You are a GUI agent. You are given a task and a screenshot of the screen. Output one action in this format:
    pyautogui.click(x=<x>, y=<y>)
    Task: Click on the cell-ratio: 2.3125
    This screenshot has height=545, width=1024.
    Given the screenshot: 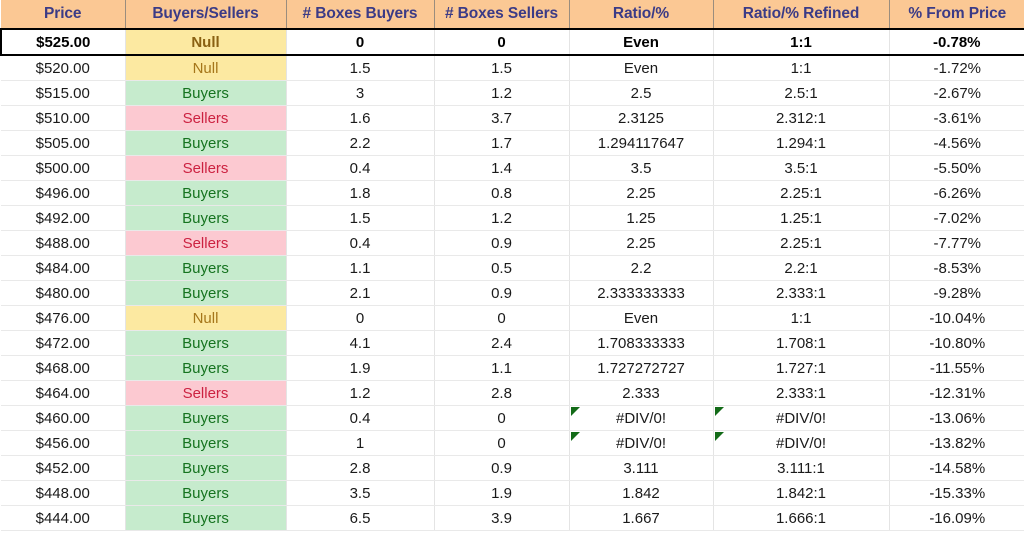 What is the action you would take?
    pyautogui.click(x=641, y=118)
    